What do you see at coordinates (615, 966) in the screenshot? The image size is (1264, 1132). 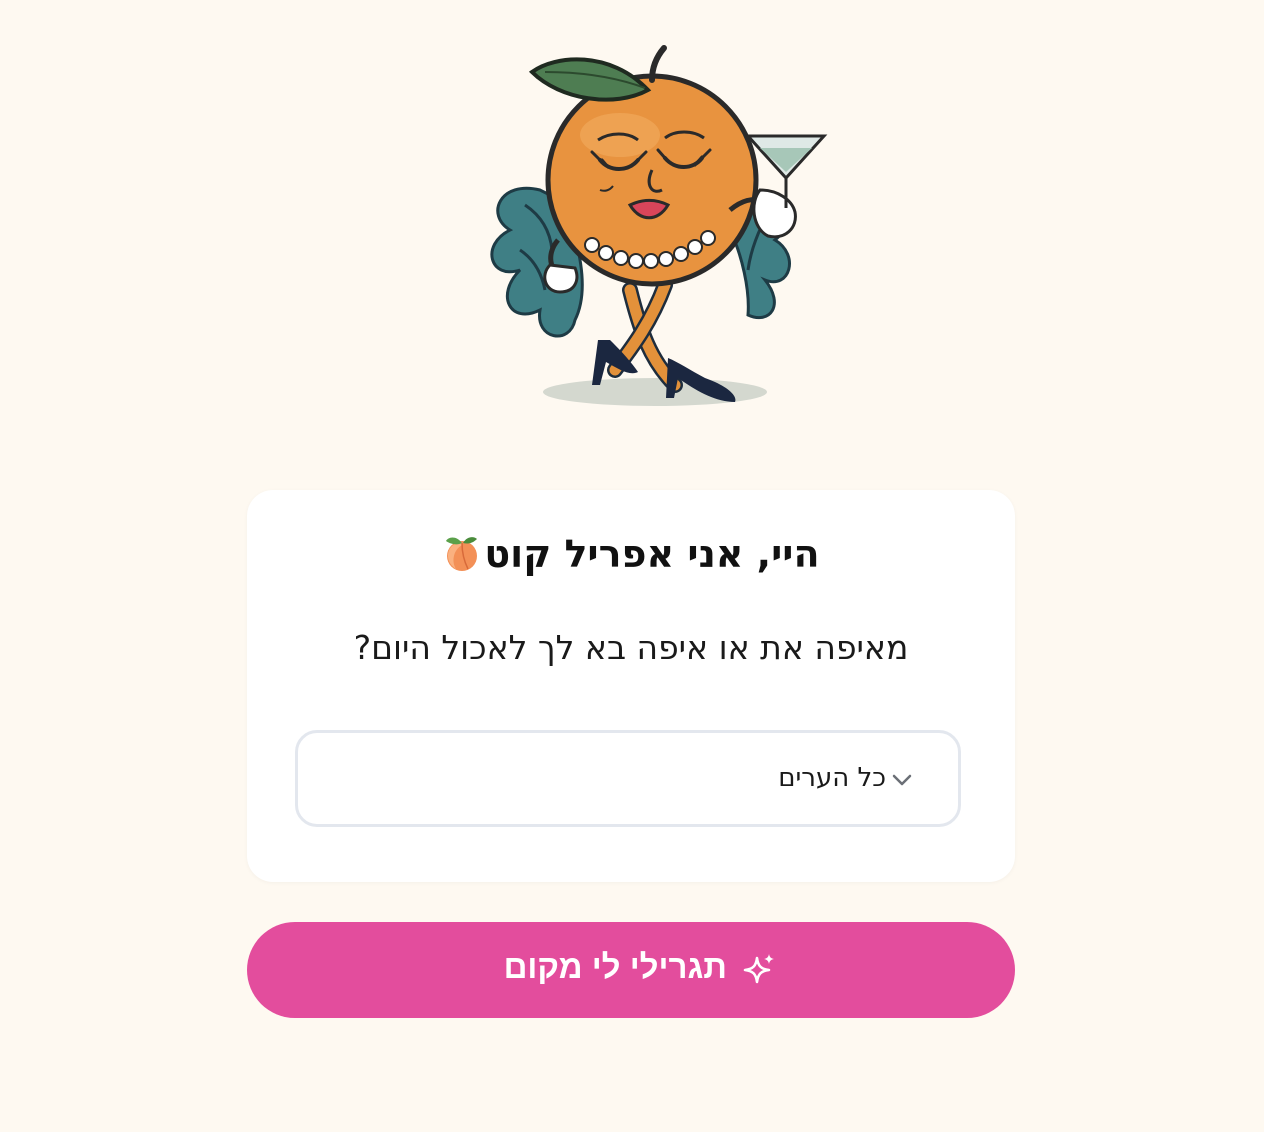 I see `random-place-button-label: תגרילי לי מקום` at bounding box center [615, 966].